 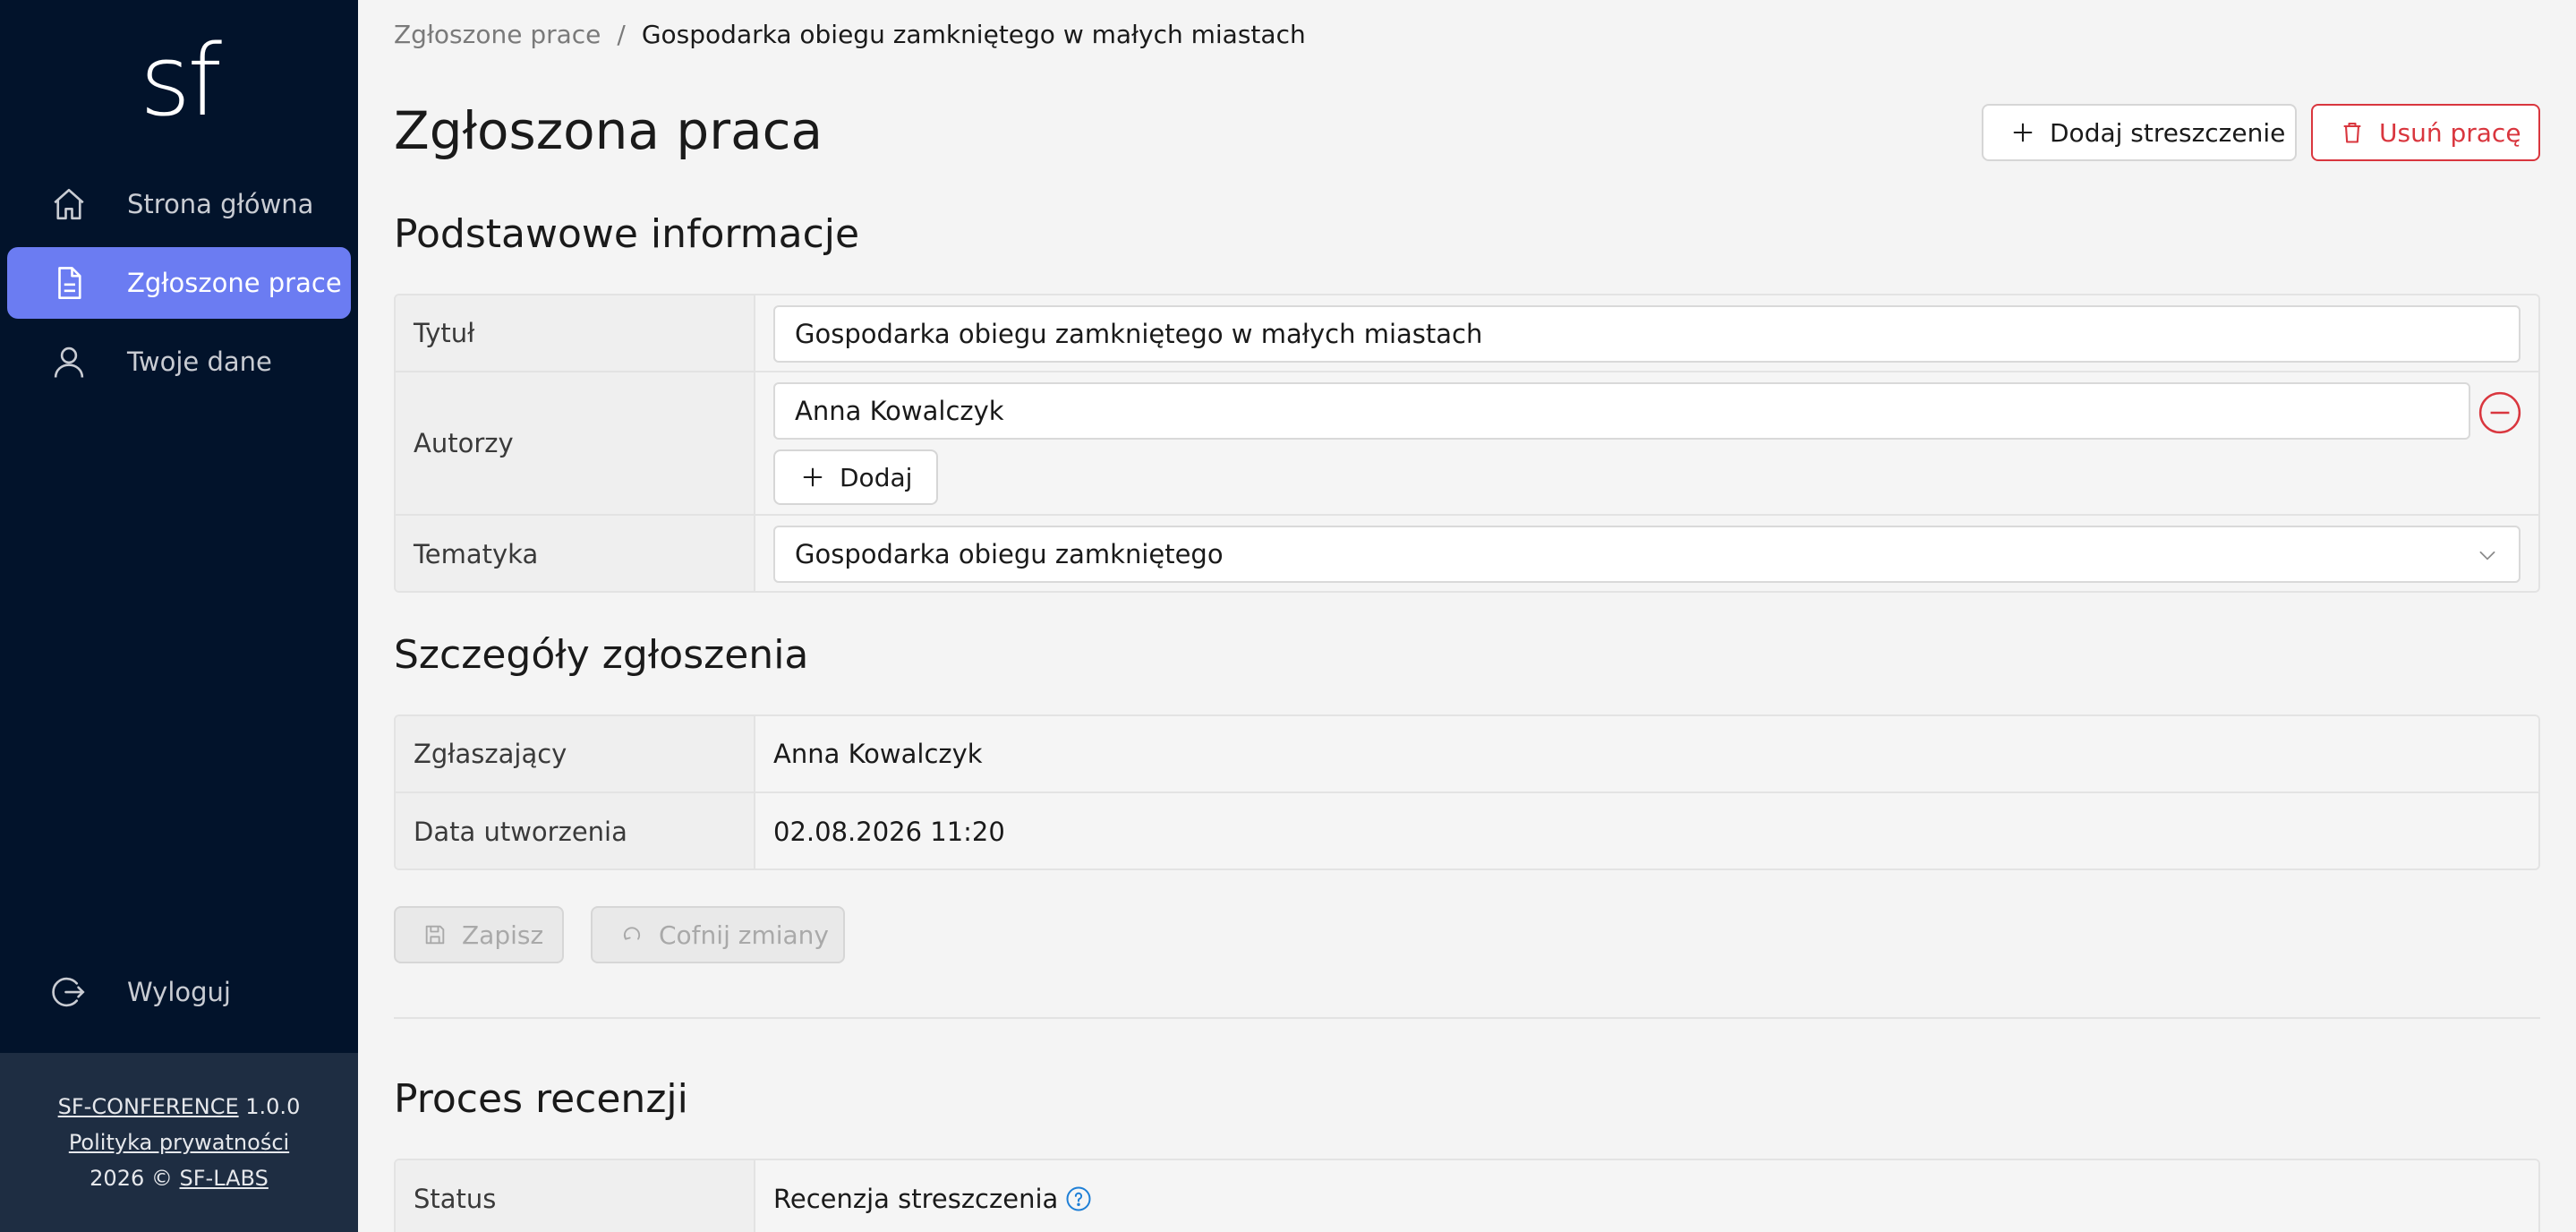 What do you see at coordinates (69, 204) in the screenshot?
I see `home-icon` at bounding box center [69, 204].